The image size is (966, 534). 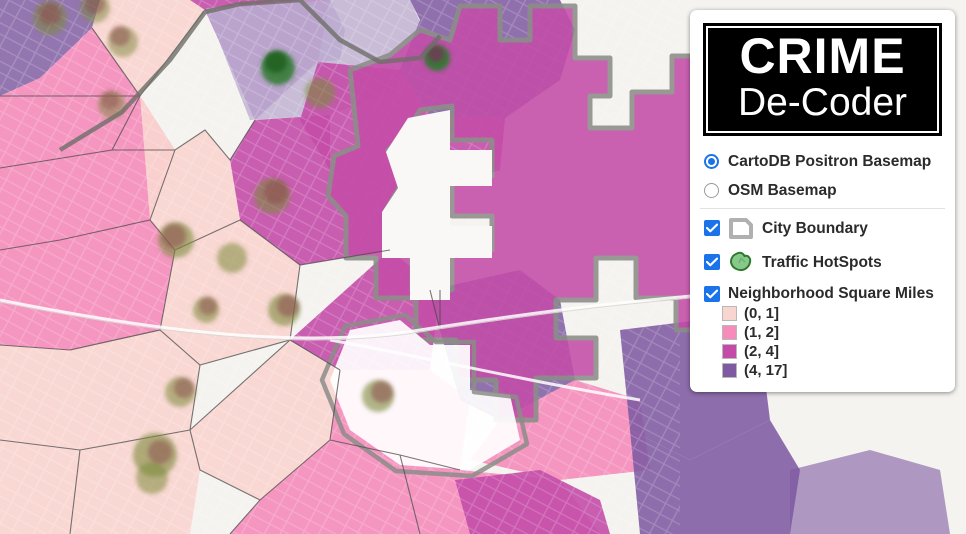 I want to click on legend-list: (0, 1] (1, 2] (2, 4] (4, 17], so click(x=822, y=342).